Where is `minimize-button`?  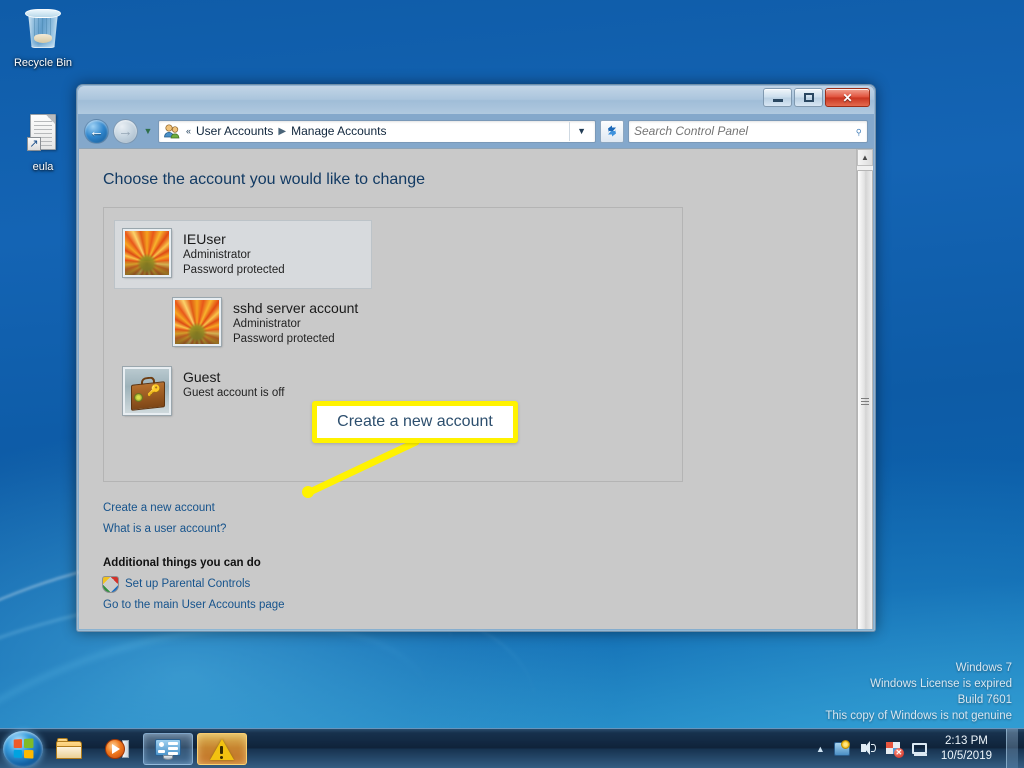 minimize-button is located at coordinates (777, 97).